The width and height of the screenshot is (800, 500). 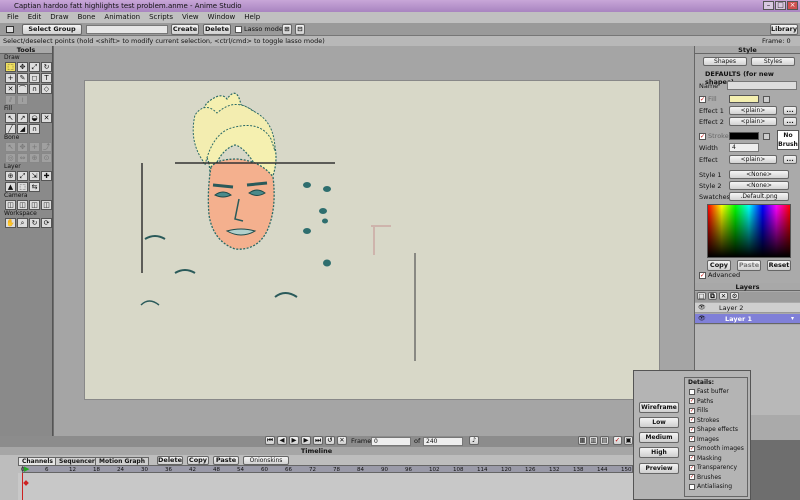 What do you see at coordinates (709, 391) in the screenshot?
I see `detail-option: Fast buffer` at bounding box center [709, 391].